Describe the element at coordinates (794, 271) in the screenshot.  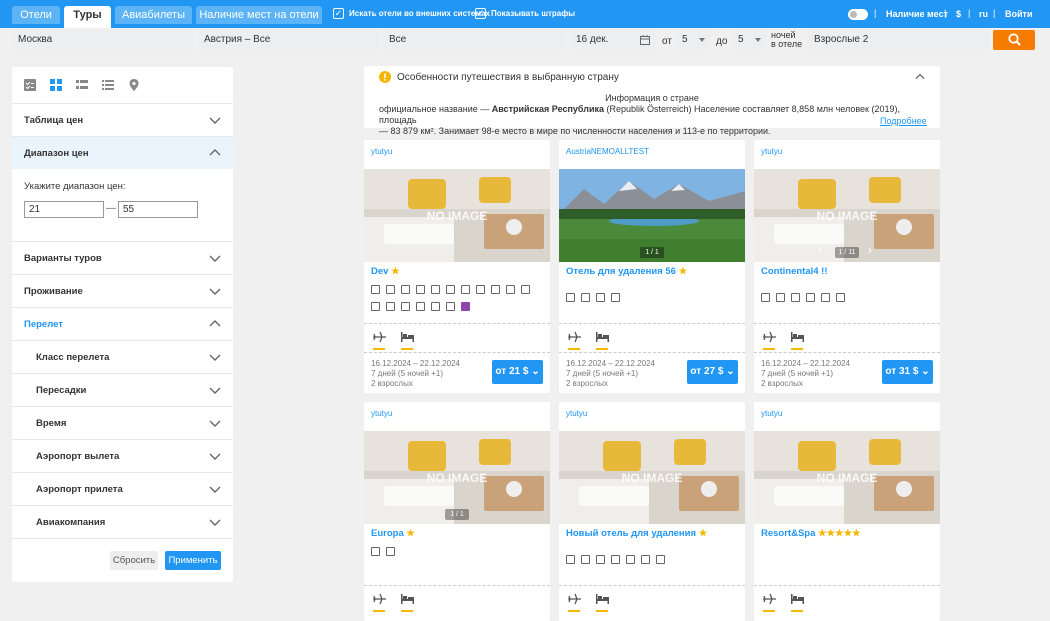
I see `hotel-name: Continental4 !!` at that location.